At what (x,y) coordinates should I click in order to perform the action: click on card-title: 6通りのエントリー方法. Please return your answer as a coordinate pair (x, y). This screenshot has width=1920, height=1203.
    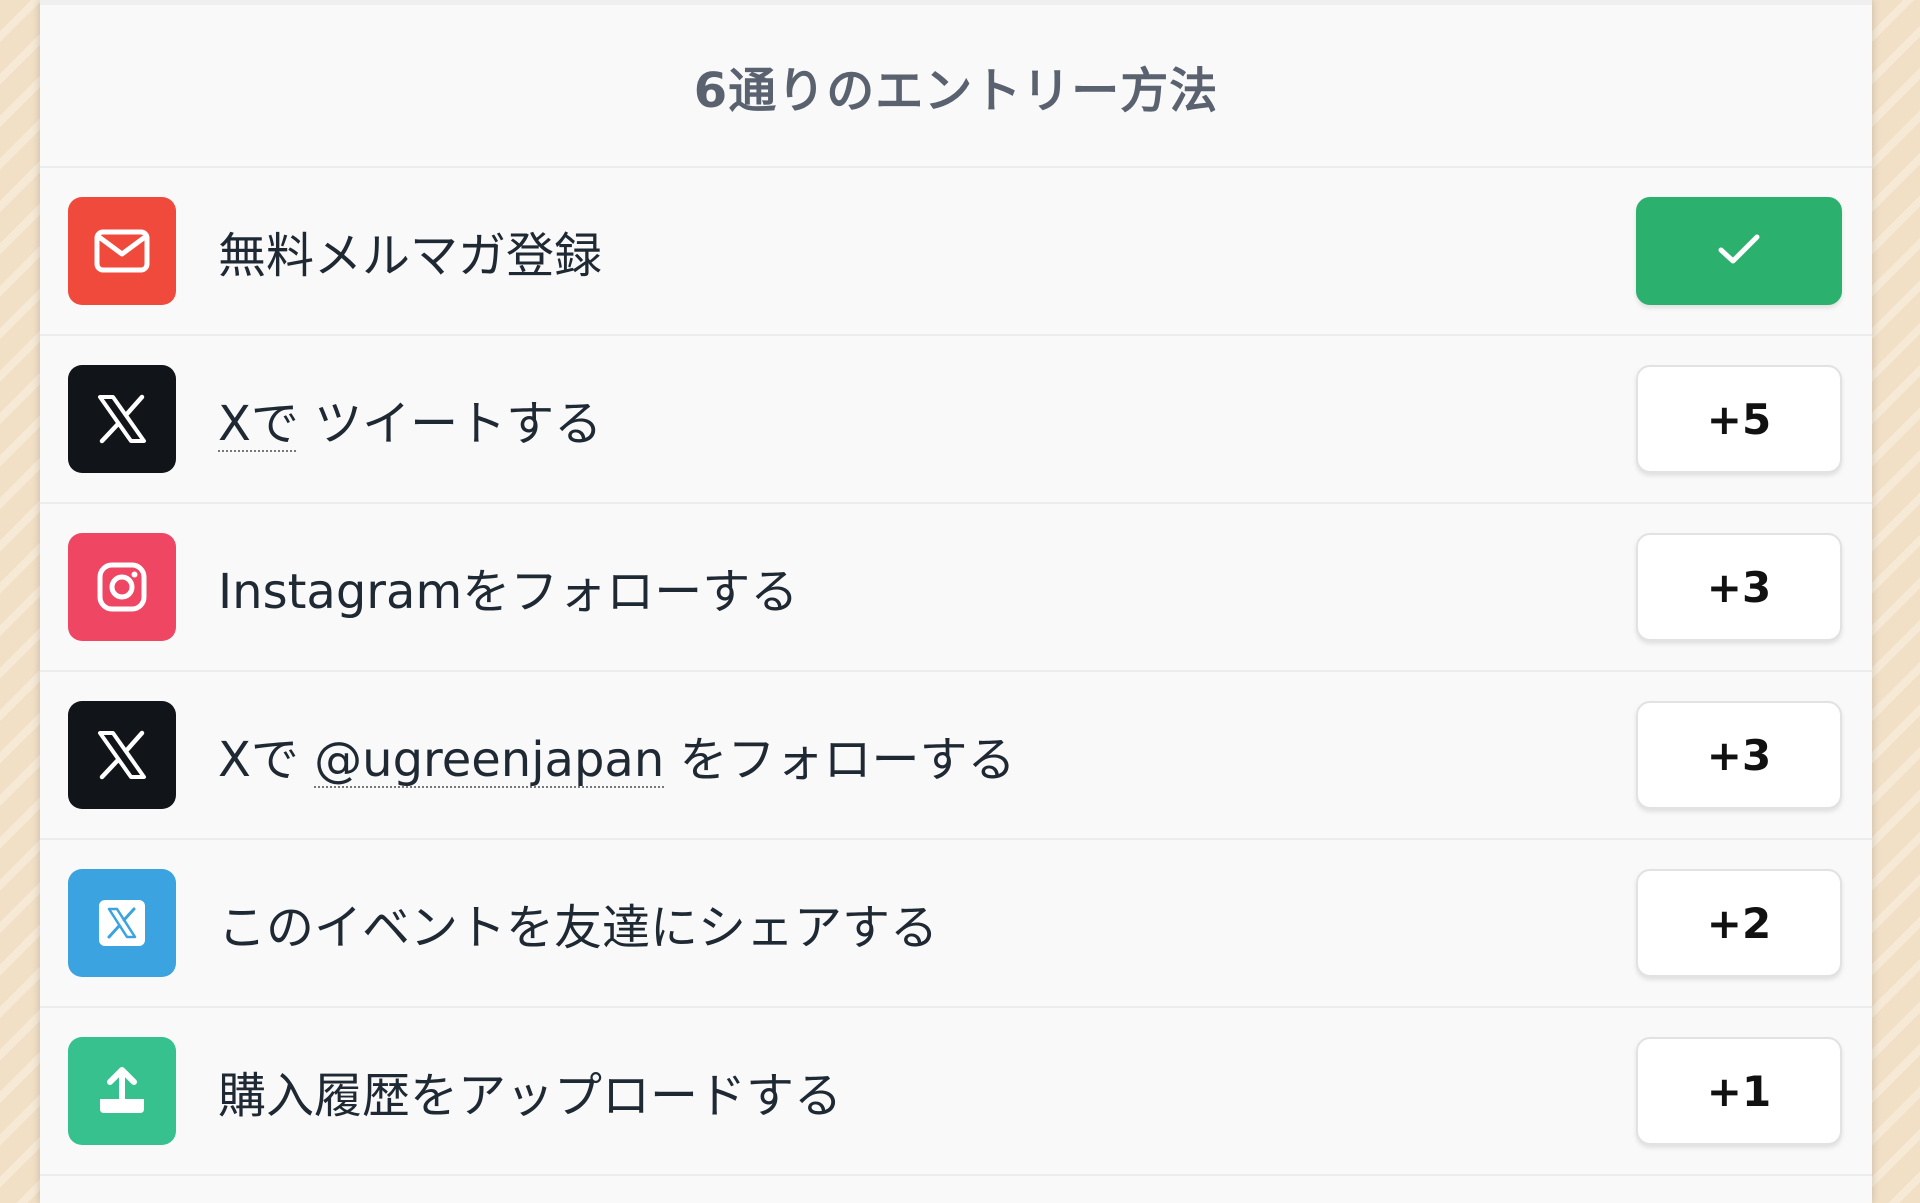
    Looking at the image, I should click on (956, 90).